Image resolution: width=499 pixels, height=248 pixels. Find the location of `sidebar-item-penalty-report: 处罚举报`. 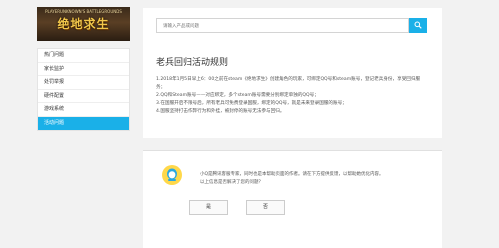

sidebar-item-penalty-report: 处罚举报 is located at coordinates (83, 83).